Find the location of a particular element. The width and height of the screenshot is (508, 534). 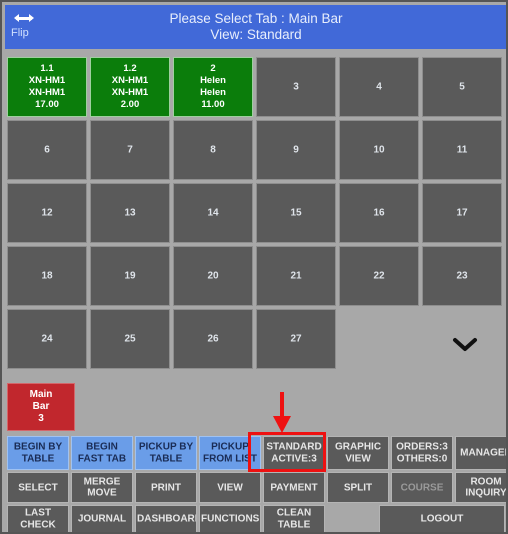

action-button-label: PAYMENT is located at coordinates (294, 488).